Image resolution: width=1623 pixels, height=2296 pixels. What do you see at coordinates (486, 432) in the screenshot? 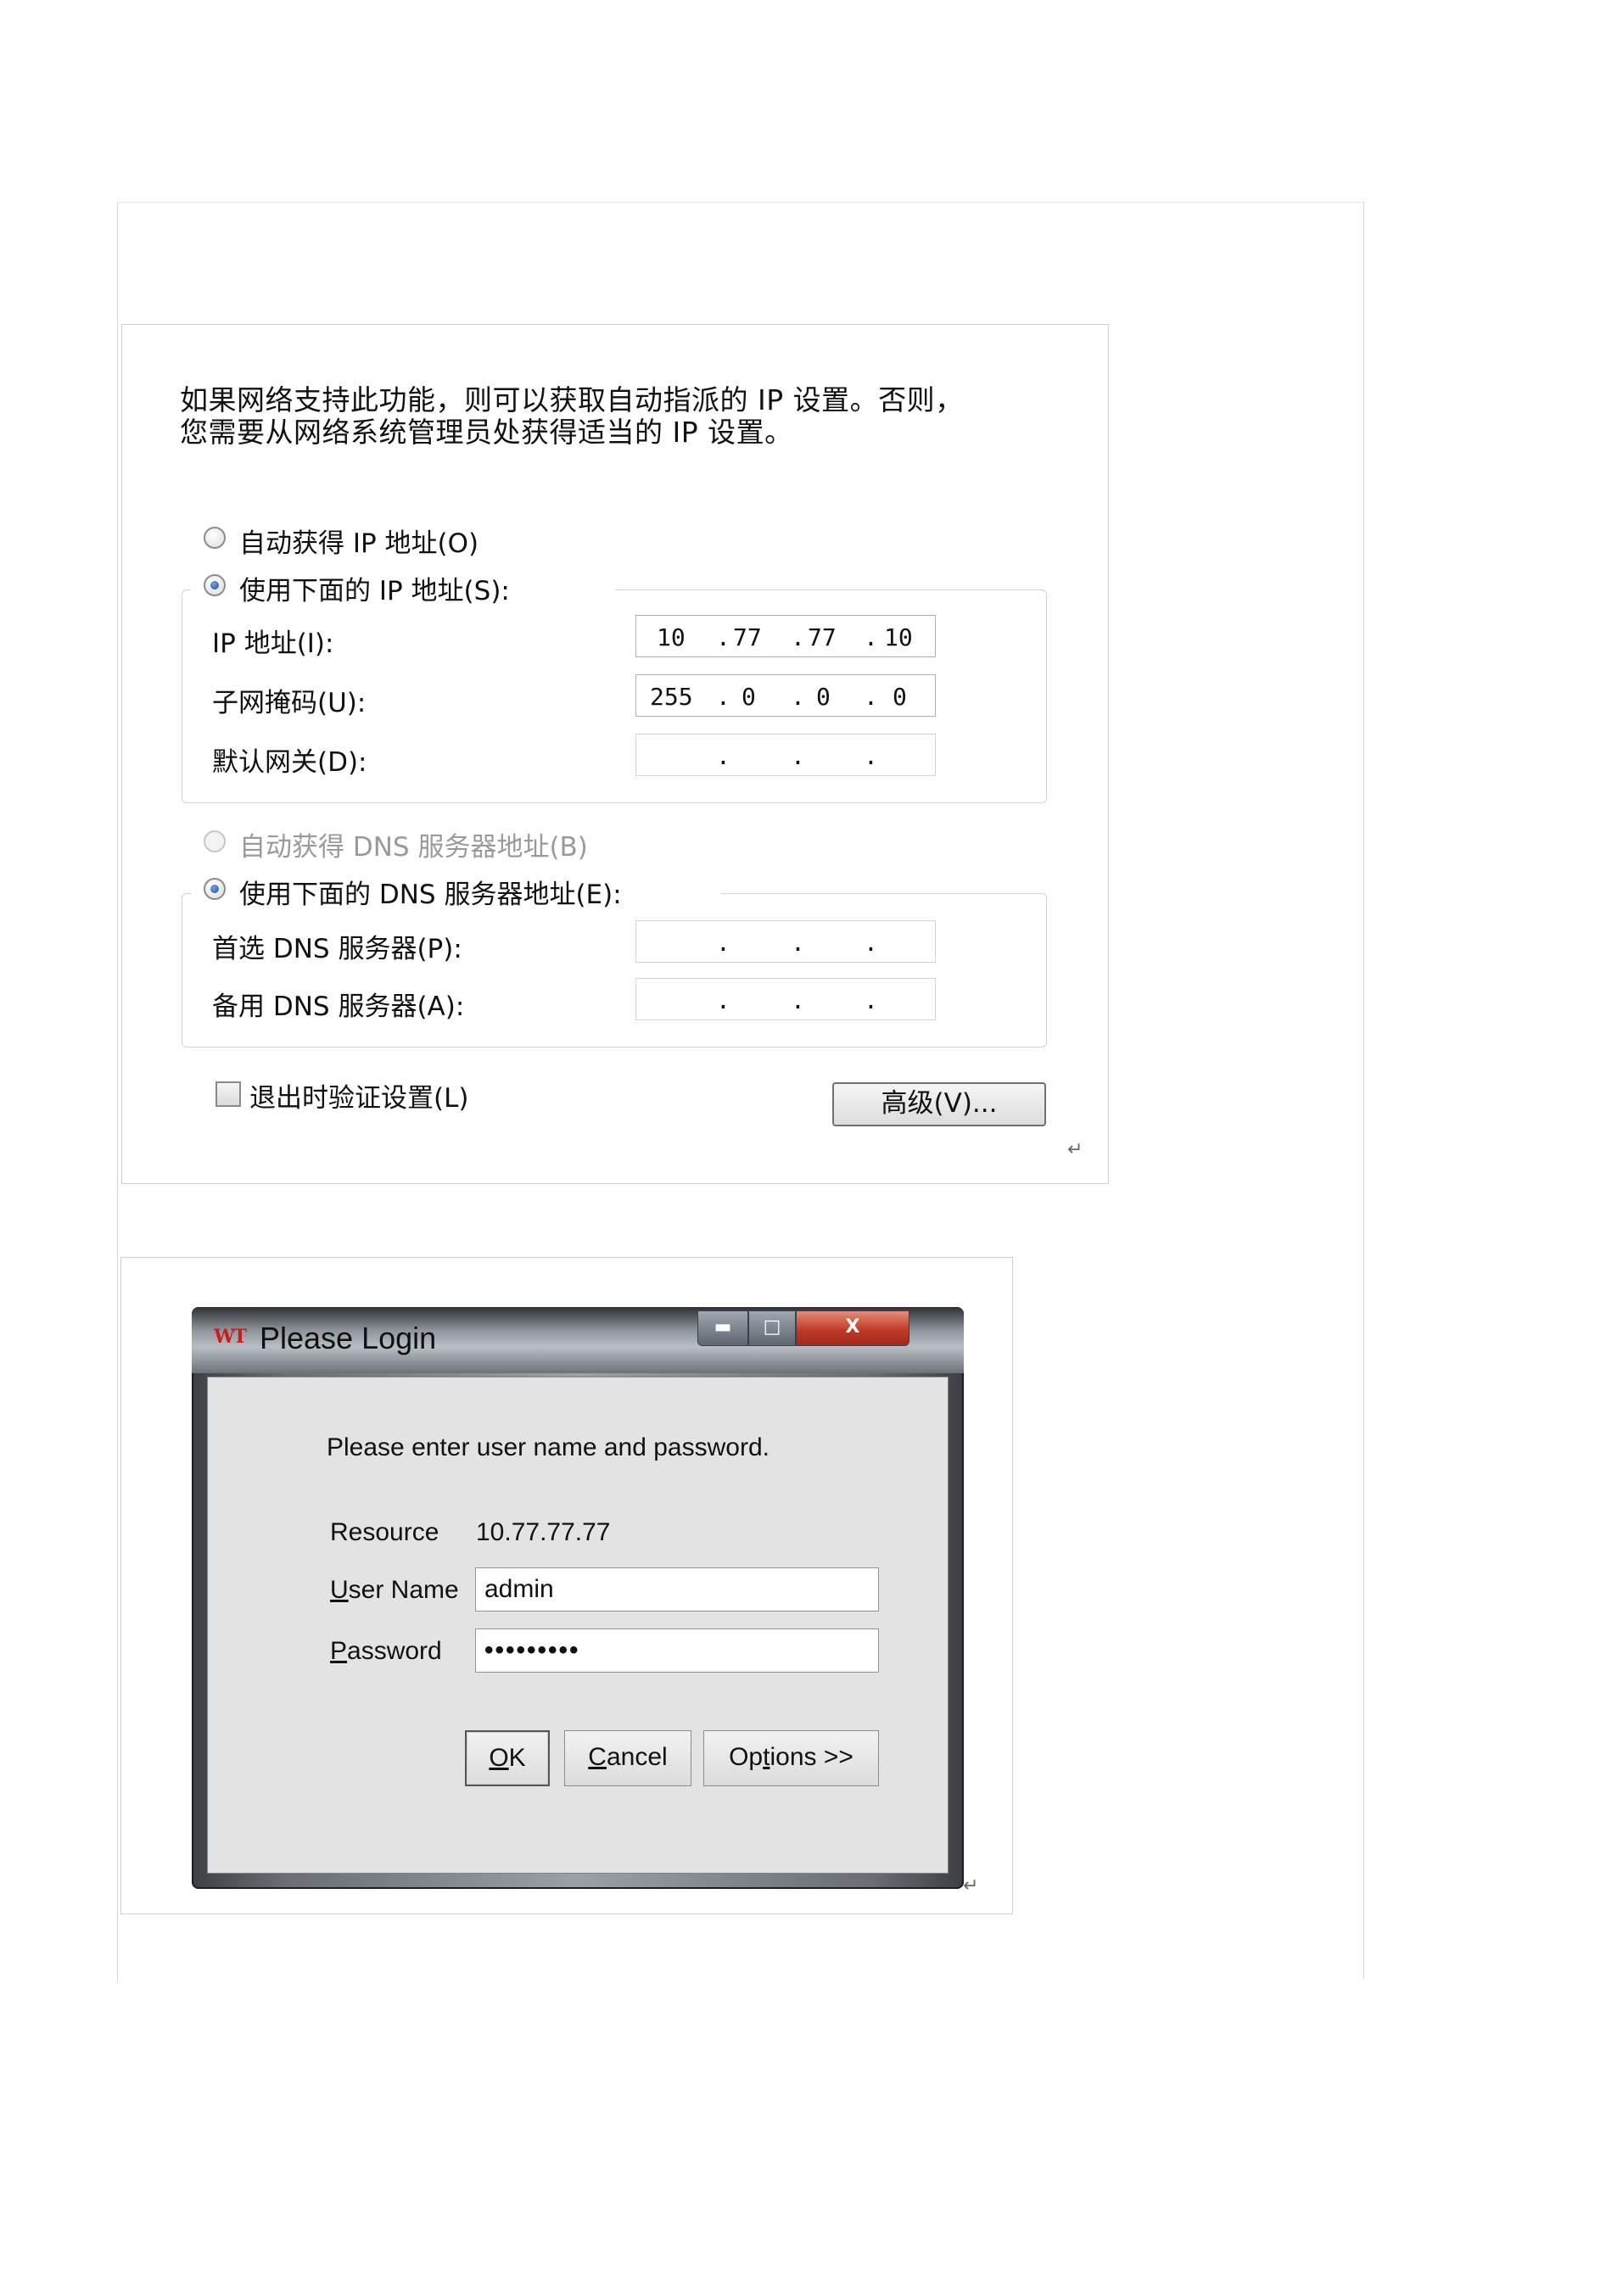
I see `intro-line-2: 您需要从网络系统管理员处获得适当的 IP 设置。` at bounding box center [486, 432].